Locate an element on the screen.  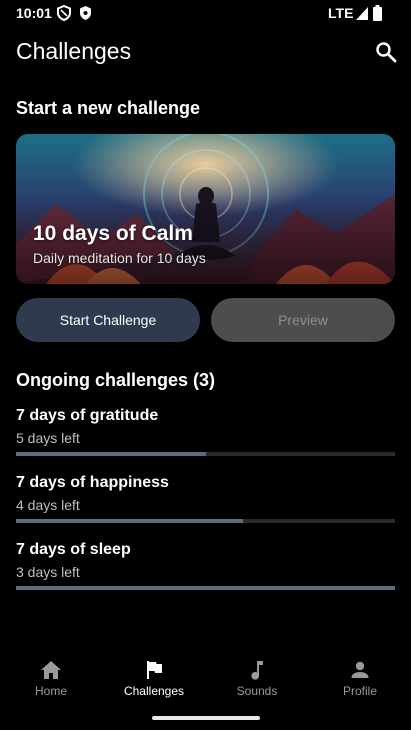
nav-home: Home is located at coordinates (51, 680).